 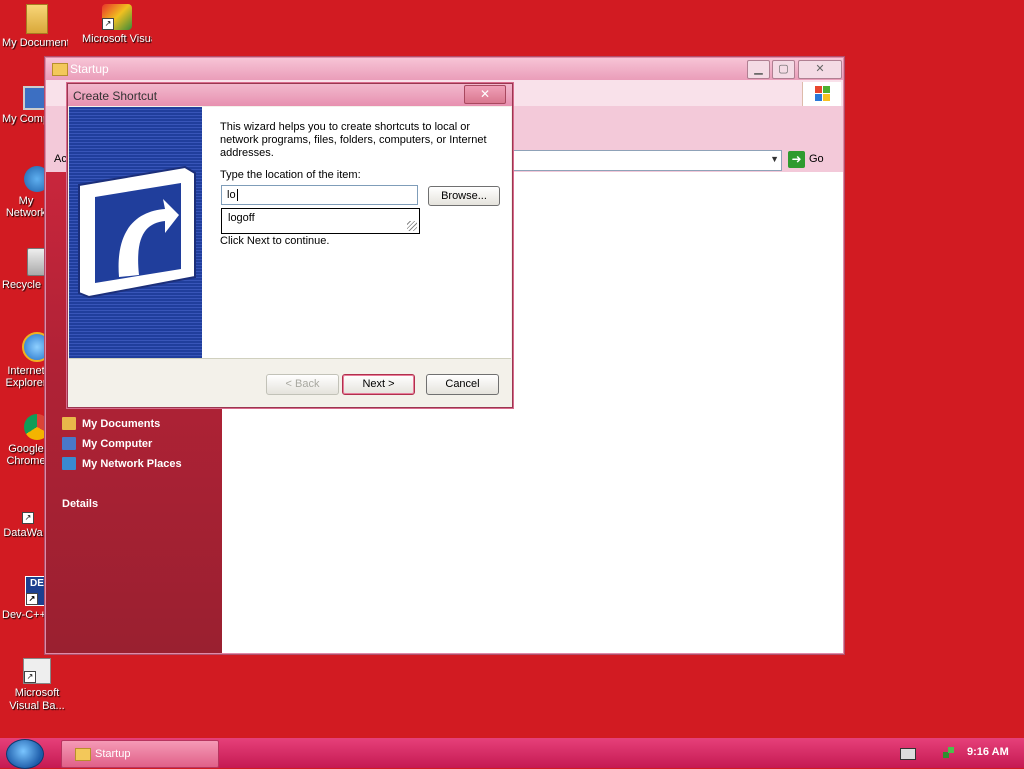 I want to click on back-button: < Back, so click(x=302, y=384).